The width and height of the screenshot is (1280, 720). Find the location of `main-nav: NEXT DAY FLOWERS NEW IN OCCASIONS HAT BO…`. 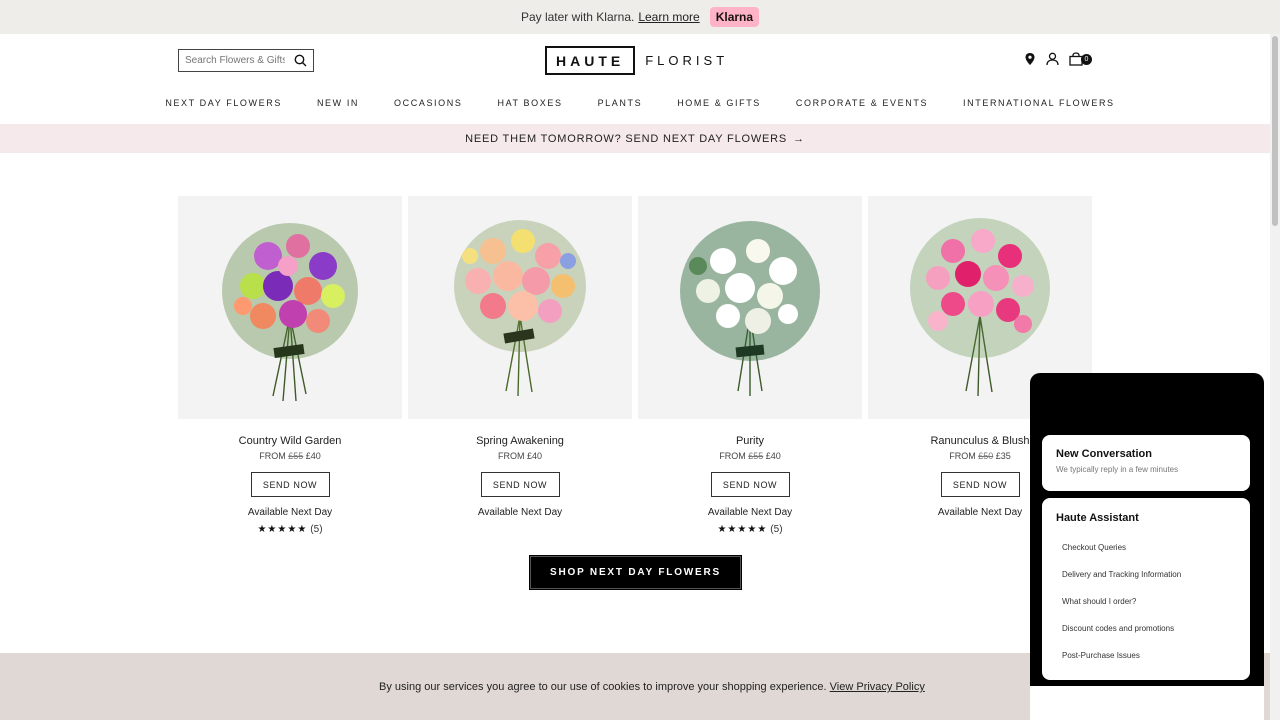

main-nav: NEXT DAY FLOWERS NEW IN OCCASIONS HAT BO… is located at coordinates (640, 103).